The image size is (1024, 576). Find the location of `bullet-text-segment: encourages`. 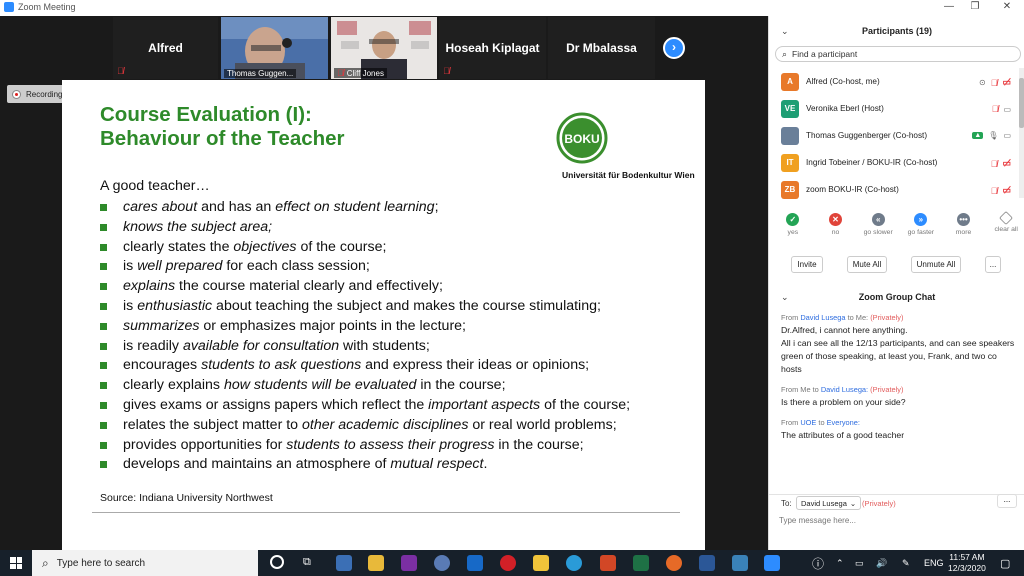

bullet-text-segment: encourages is located at coordinates (162, 365).